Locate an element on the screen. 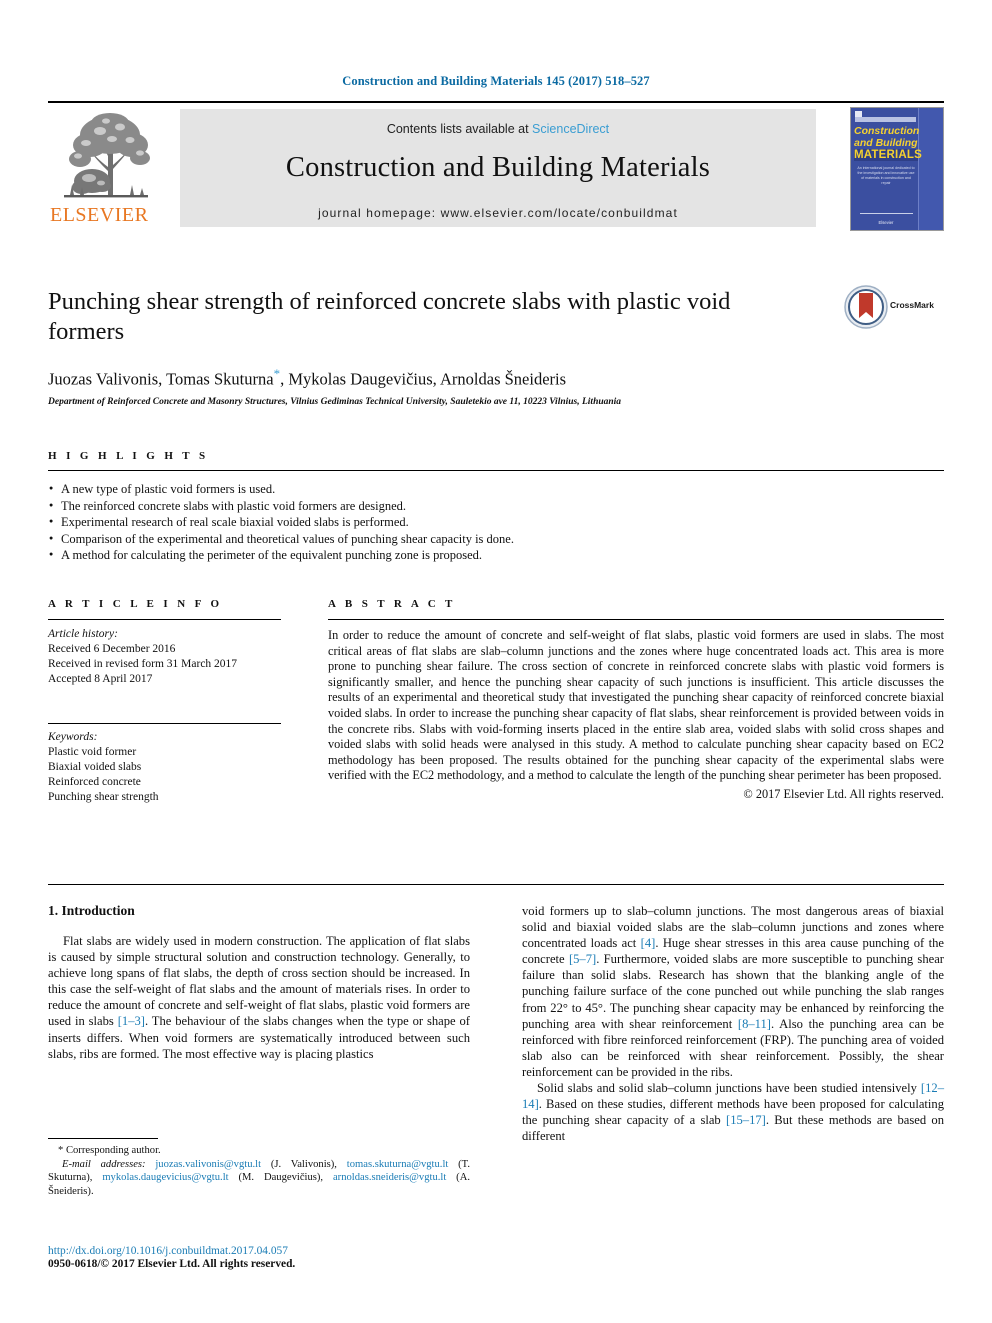  cover-title-lines: Construction and Building is located at coordinates (887, 137).